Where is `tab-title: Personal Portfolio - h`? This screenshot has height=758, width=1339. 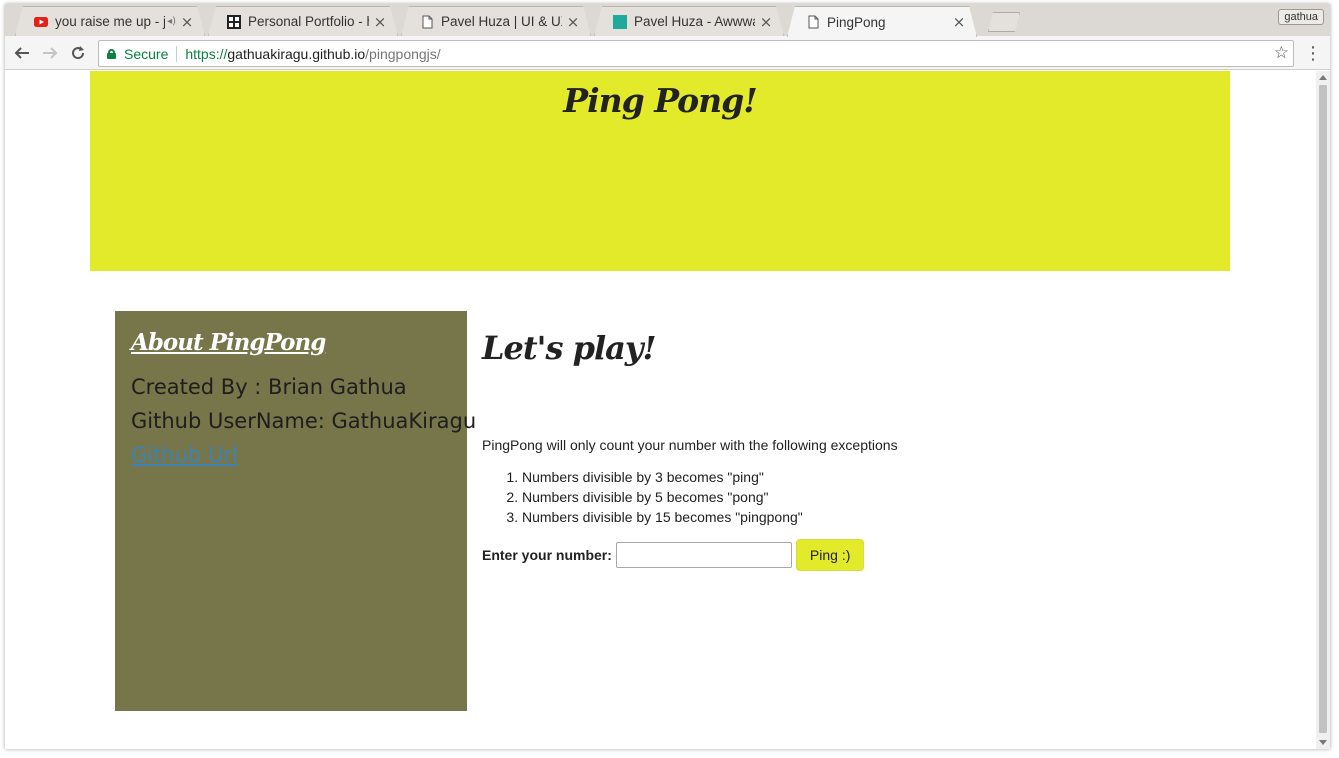
tab-title: Personal Portfolio - h is located at coordinates (308, 21).